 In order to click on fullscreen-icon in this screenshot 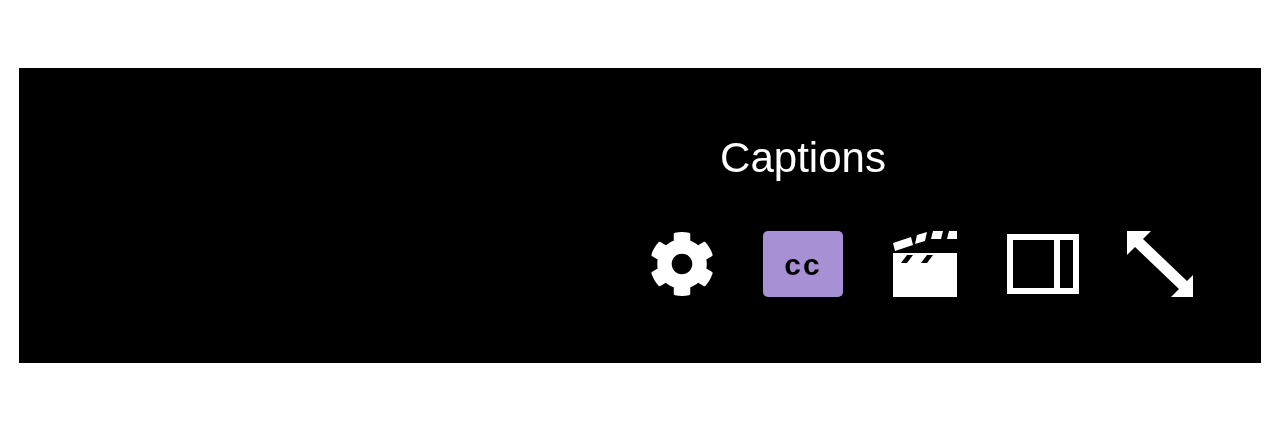, I will do `click(1161, 264)`.